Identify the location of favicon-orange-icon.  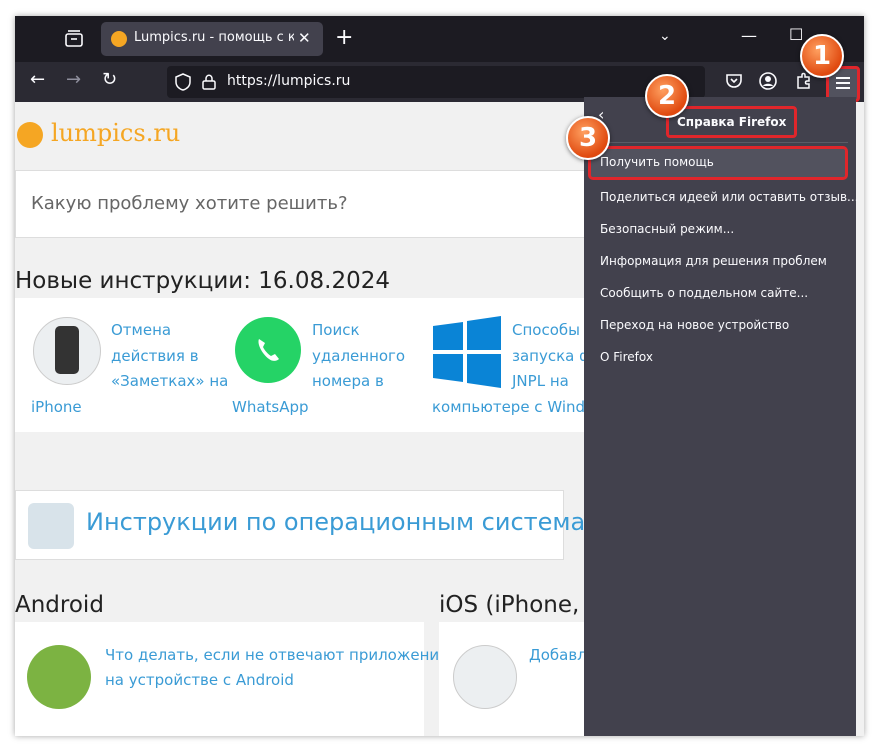
(119, 39).